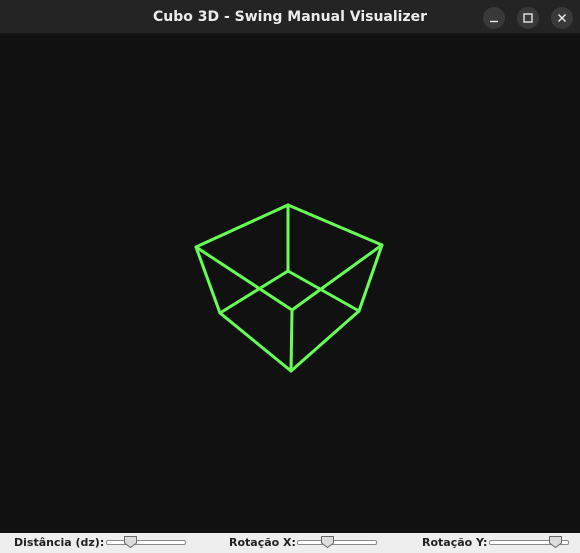 This screenshot has width=580, height=553. I want to click on close-button, so click(562, 18).